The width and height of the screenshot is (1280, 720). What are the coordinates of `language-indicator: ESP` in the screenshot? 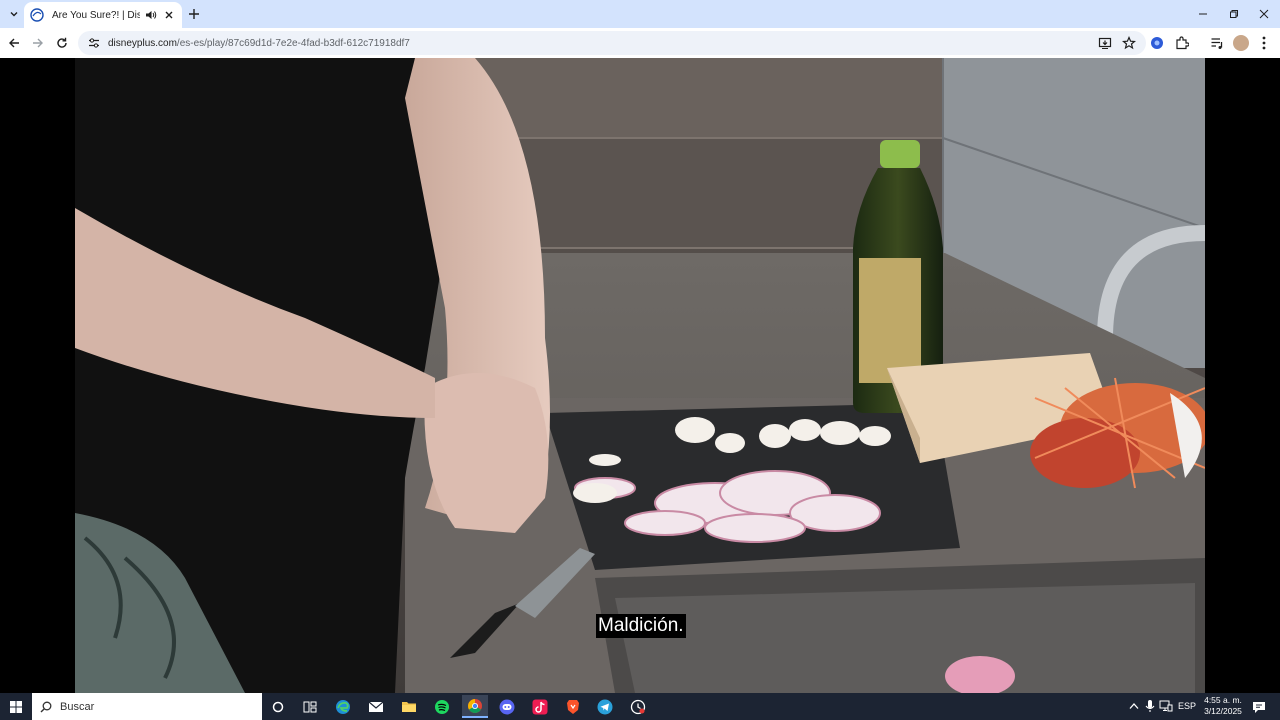 It's located at (1187, 706).